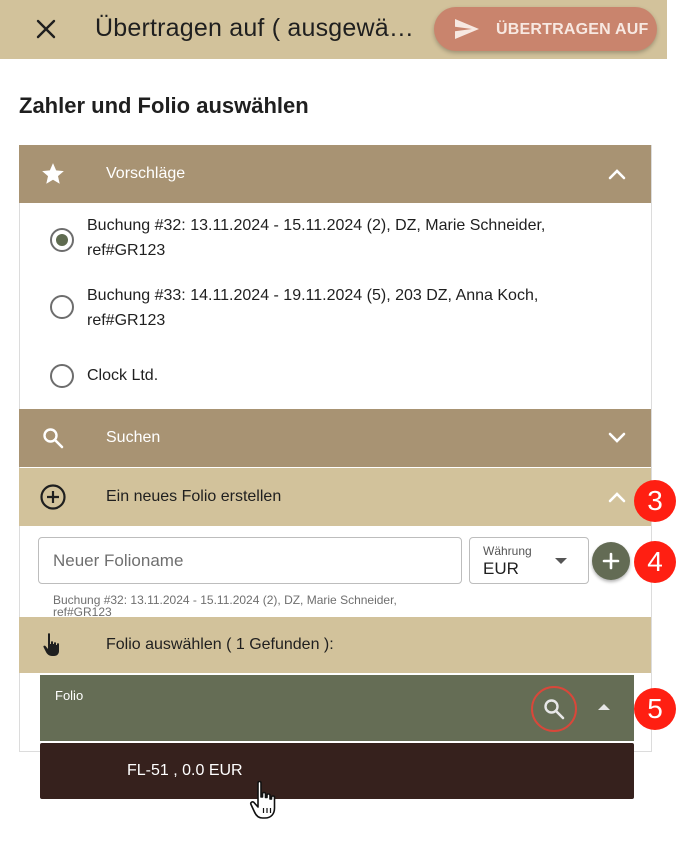 The width and height of the screenshot is (678, 858). I want to click on transfer-button: ÜBERTRAGEN AUF, so click(545, 29).